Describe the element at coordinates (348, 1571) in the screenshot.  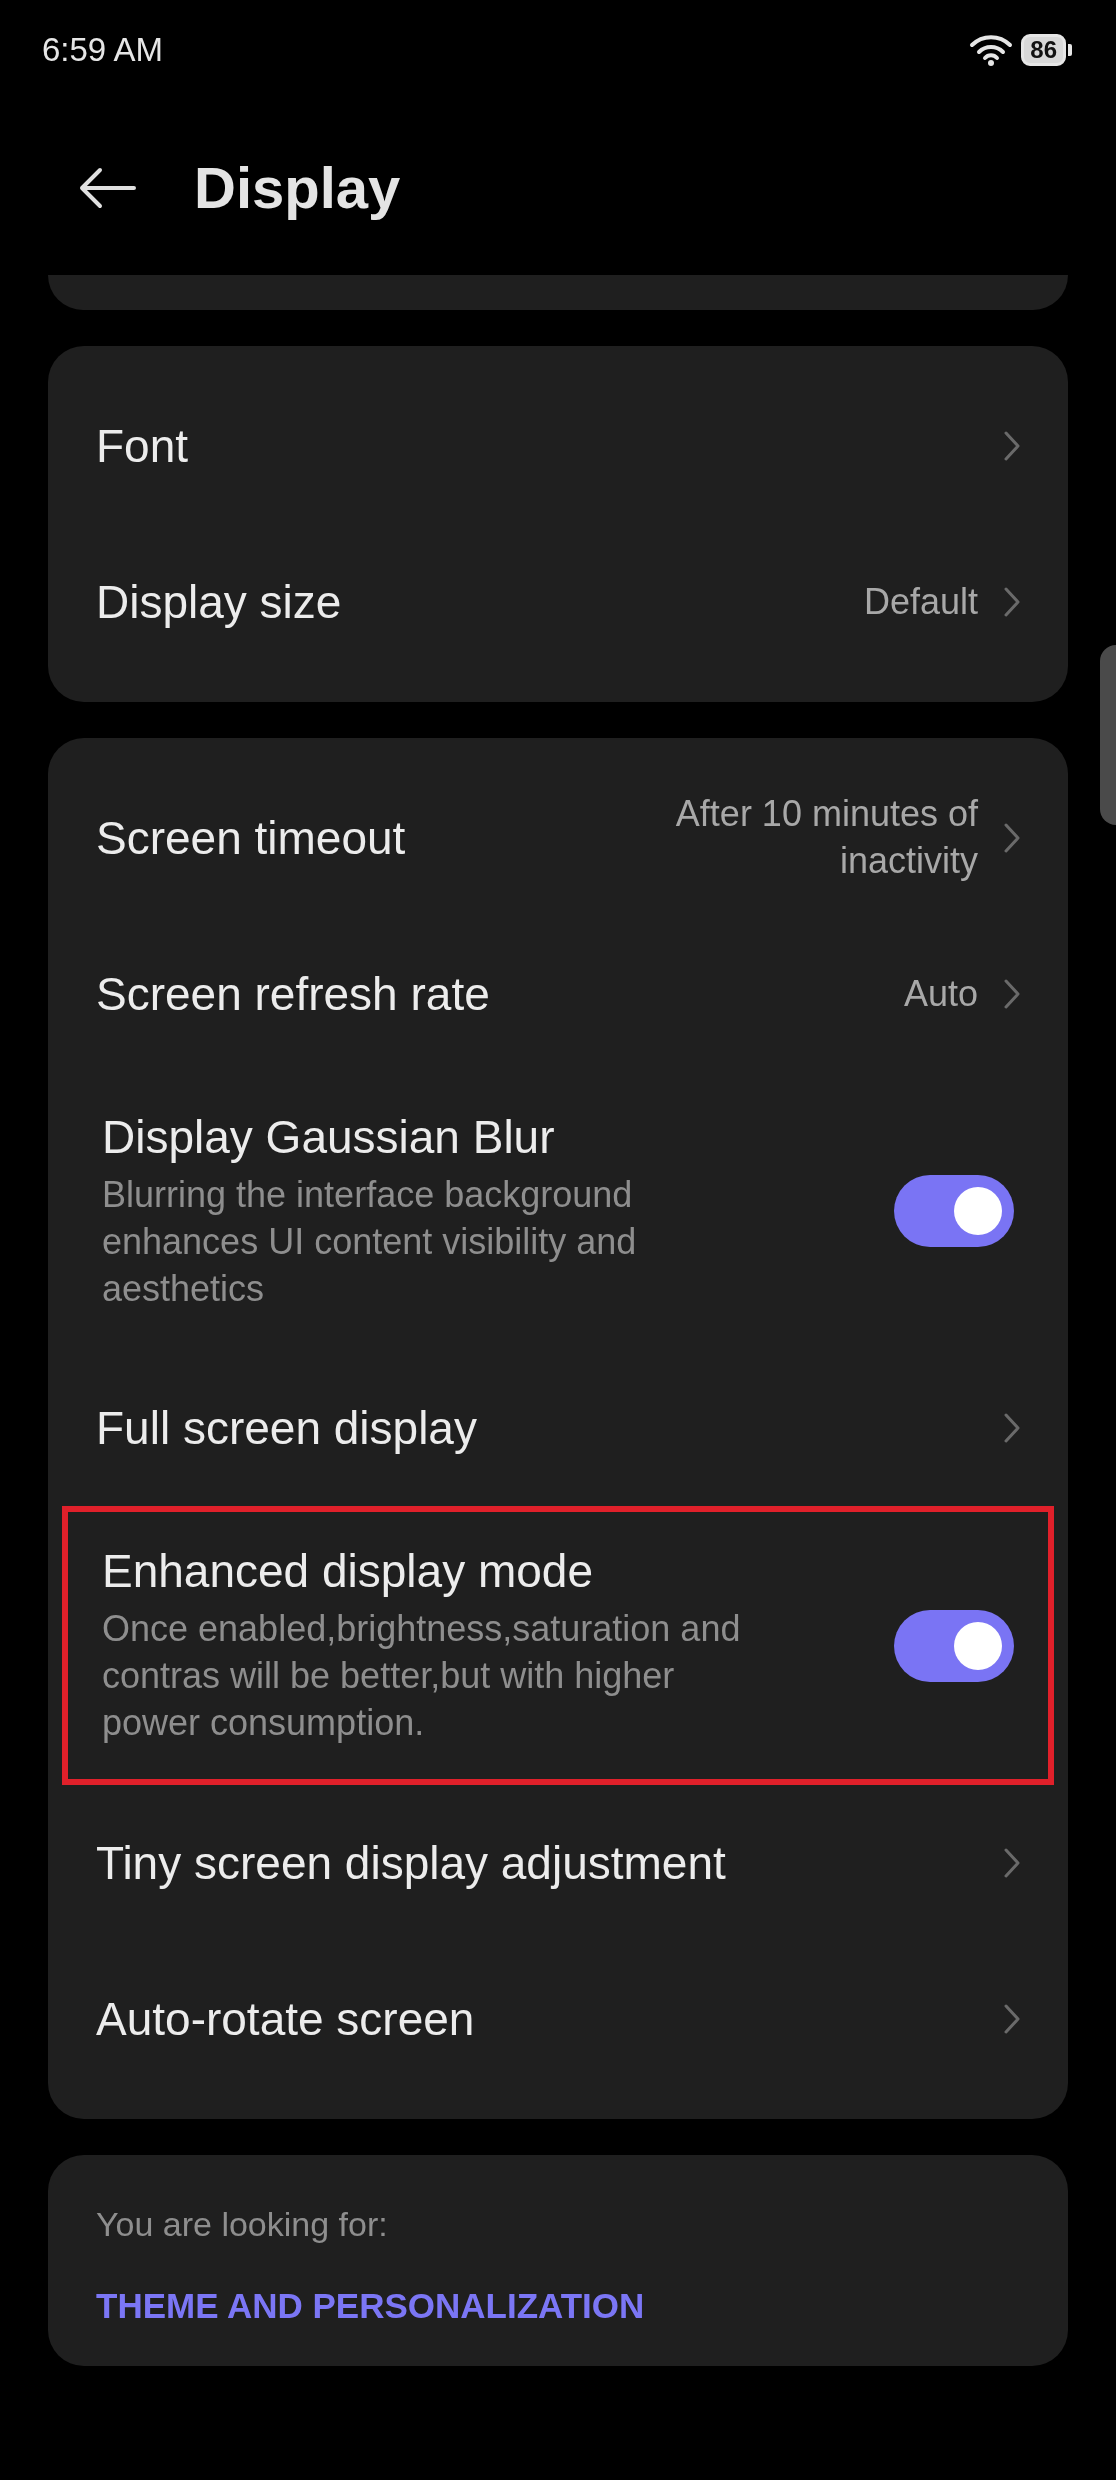
I see `setting-title: Enhanced display mode` at that location.